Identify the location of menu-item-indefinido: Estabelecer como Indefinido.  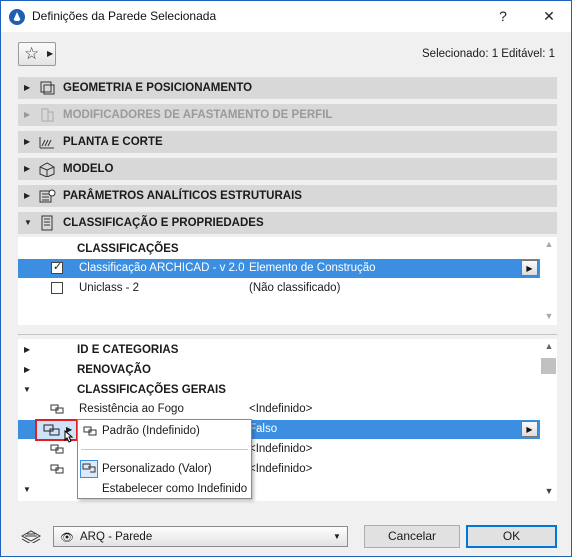
(164, 489).